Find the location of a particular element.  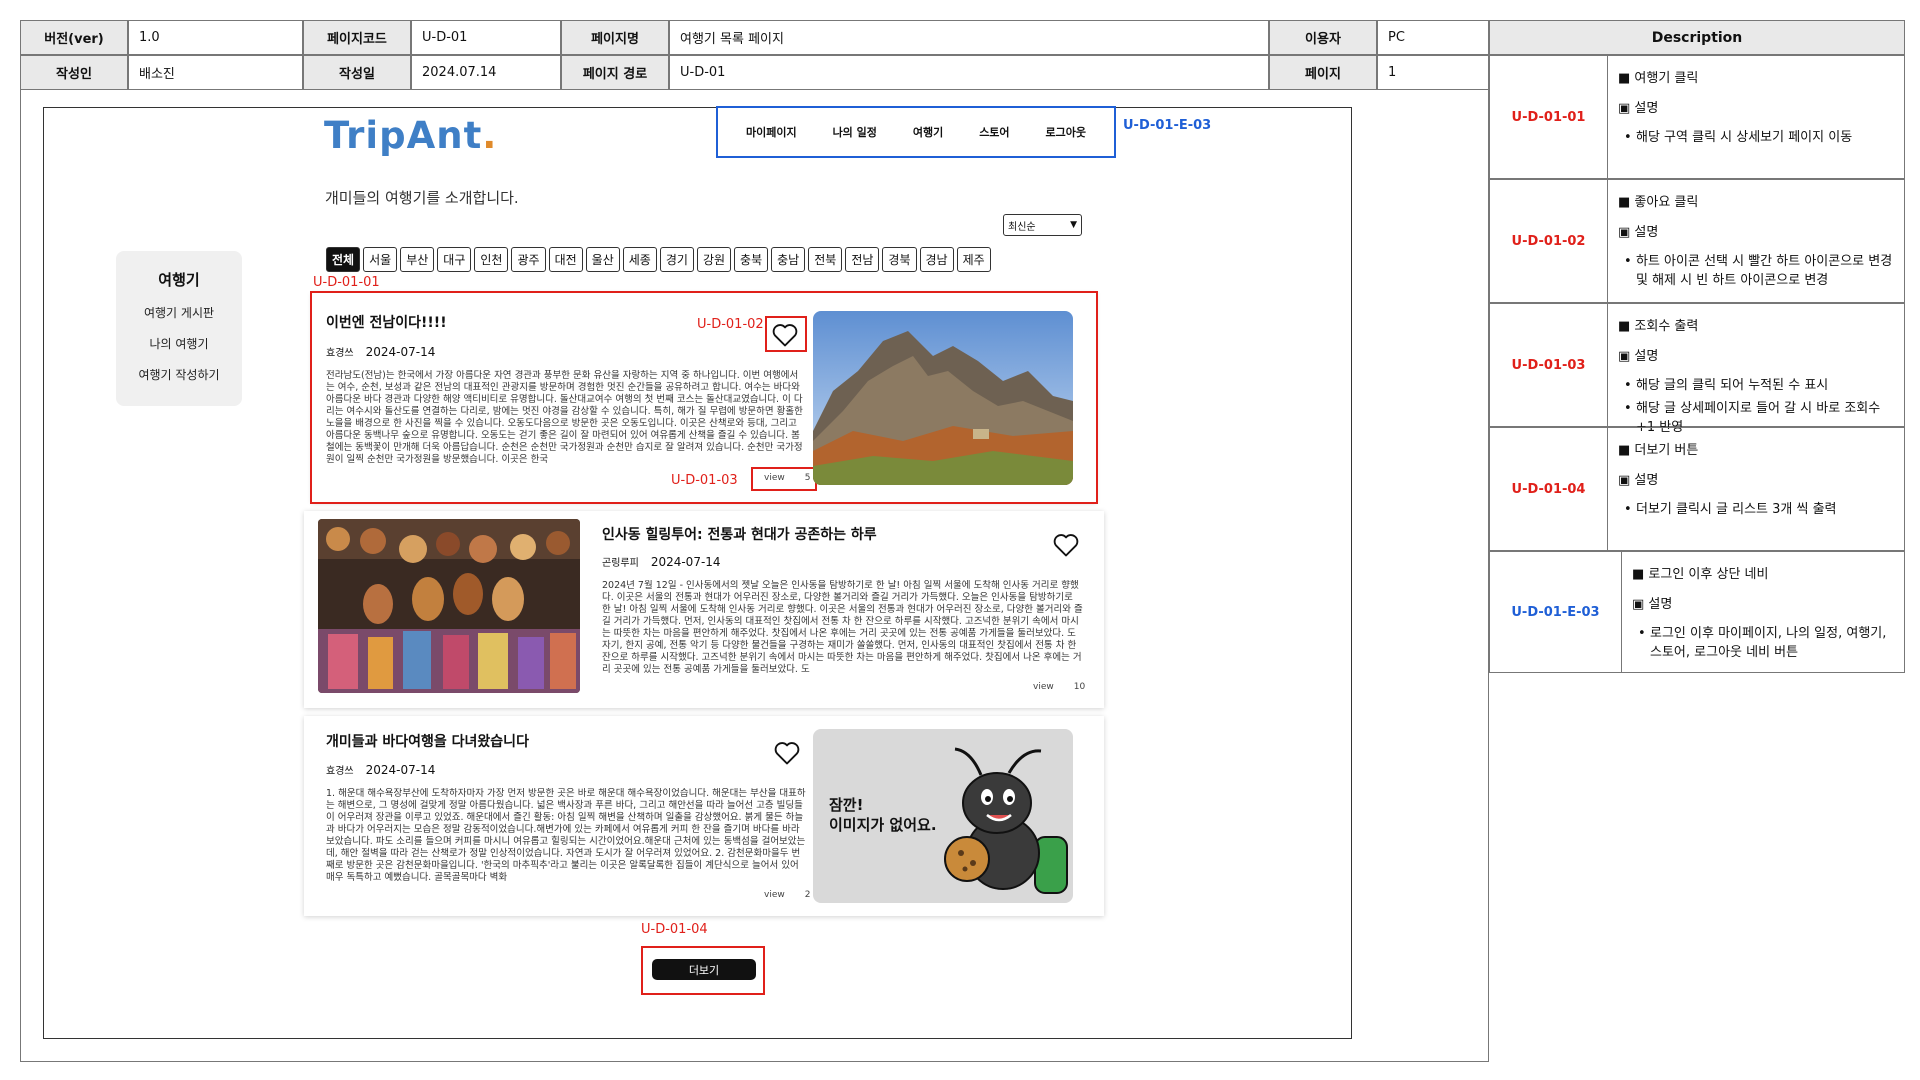

sidebar-item-my-travelogue: 나의 여행기 is located at coordinates (179, 343).